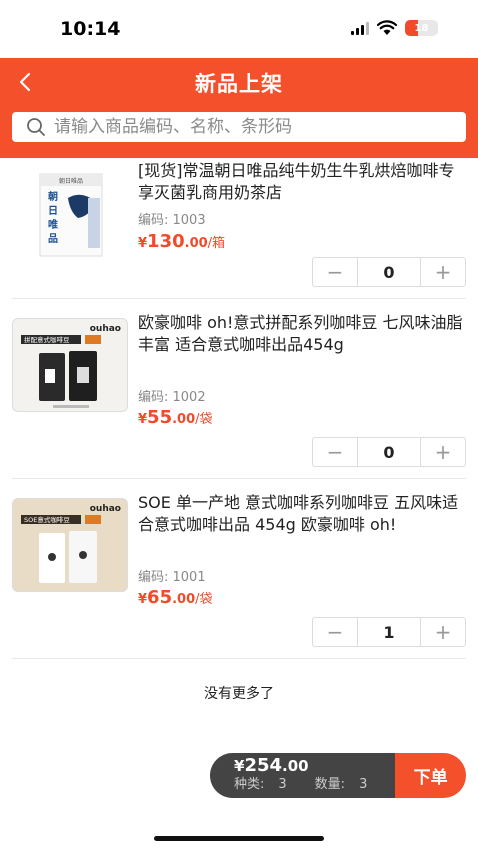  Describe the element at coordinates (182, 241) in the screenshot. I see `product-price: ¥130.00/箱` at that location.